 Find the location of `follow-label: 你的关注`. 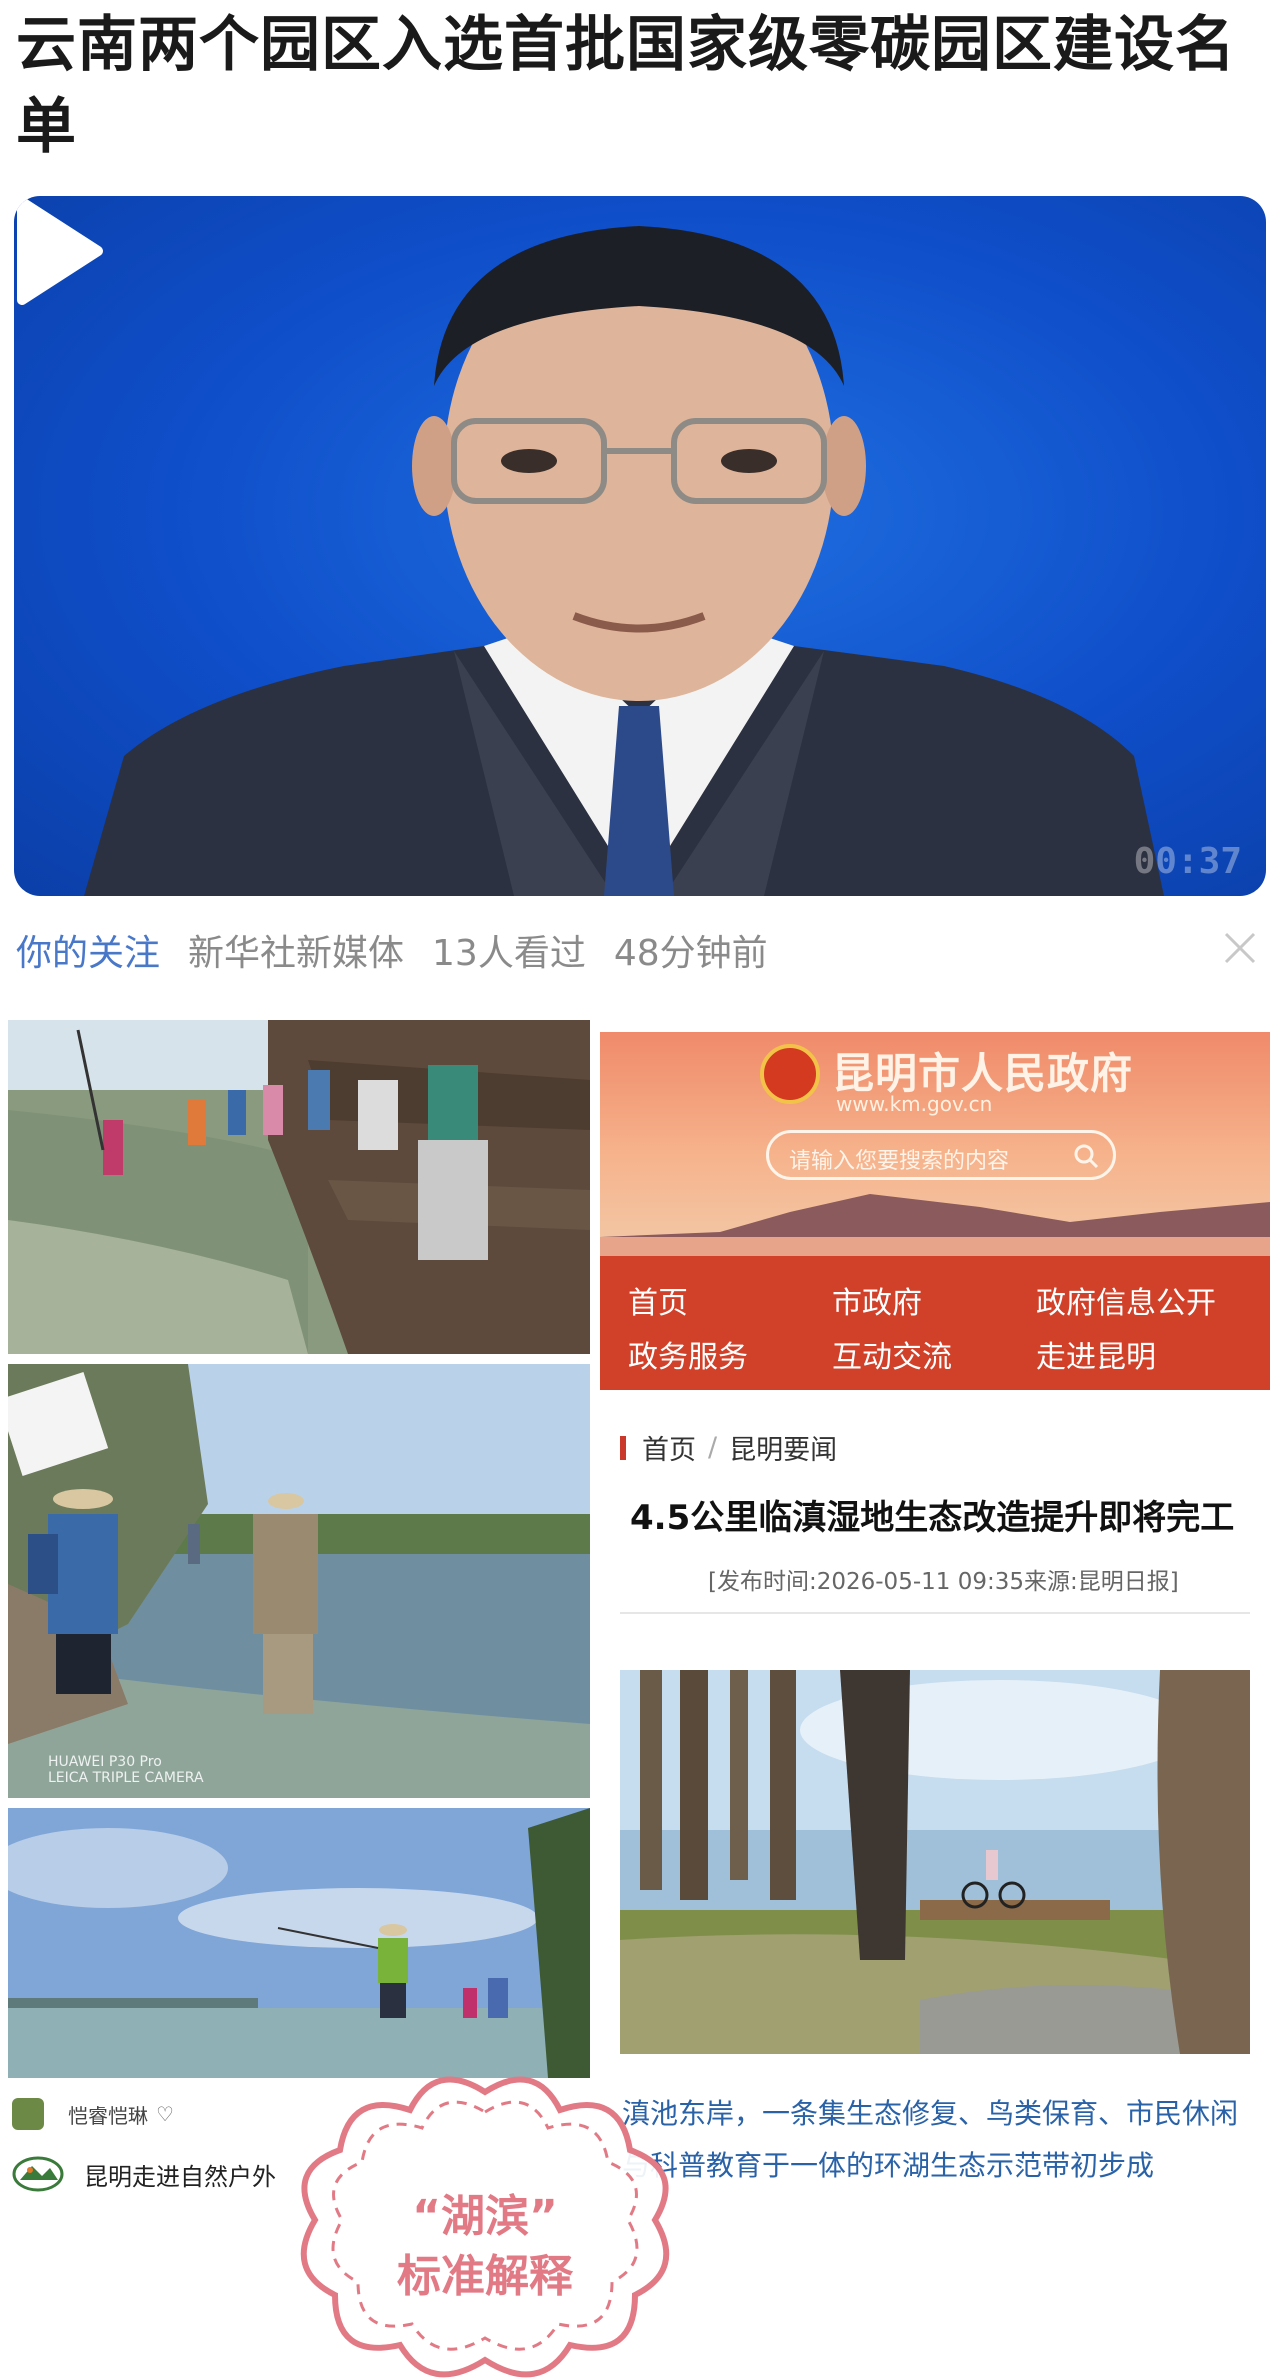

follow-label: 你的关注 is located at coordinates (88, 950).